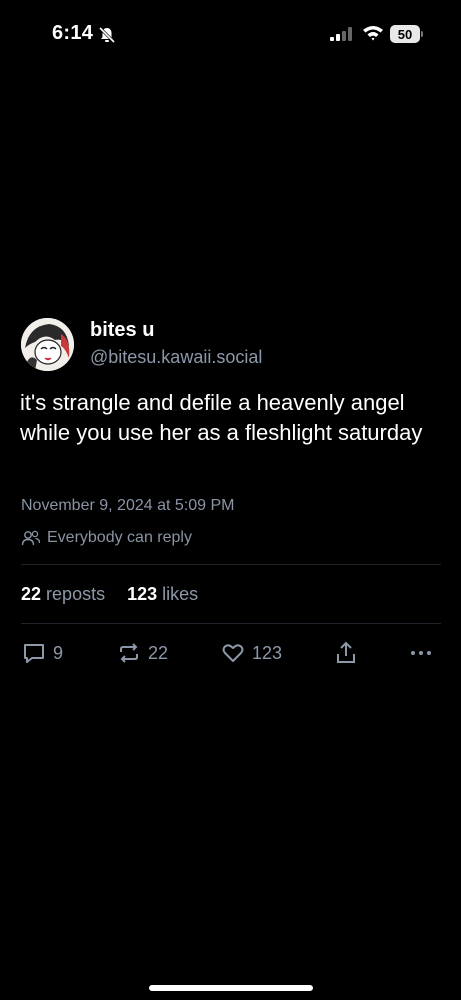 The image size is (461, 1000). What do you see at coordinates (267, 652) in the screenshot?
I see `like-count: 123` at bounding box center [267, 652].